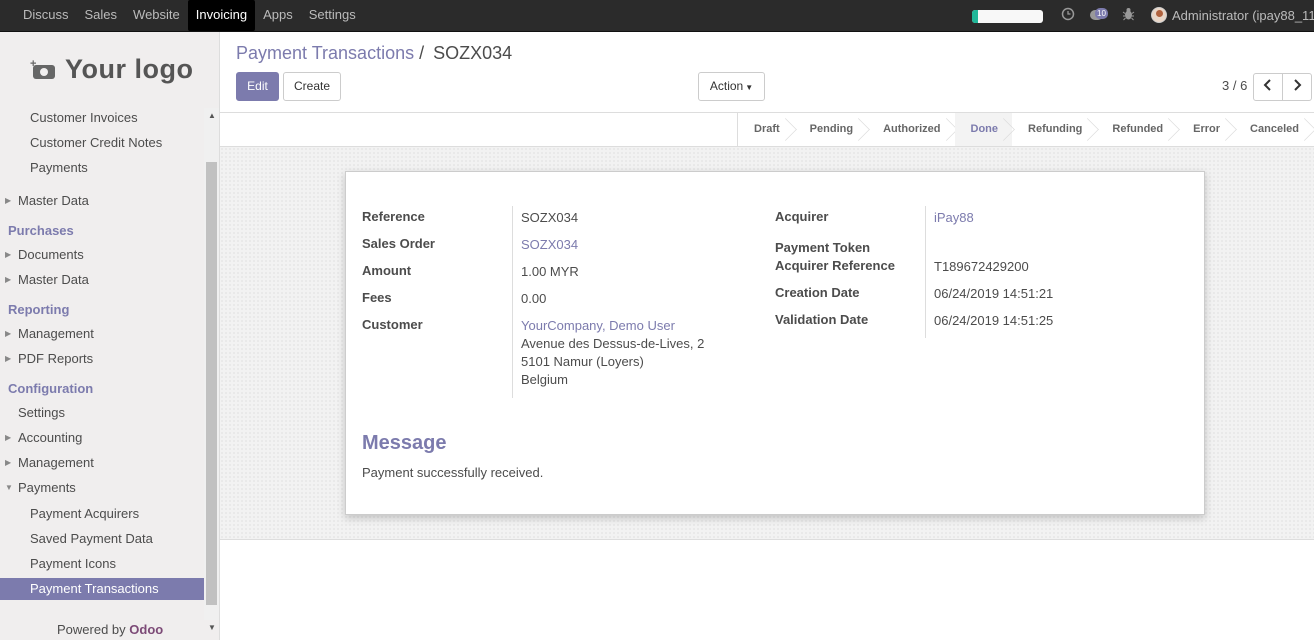 This screenshot has width=1314, height=640. What do you see at coordinates (1232, 15) in the screenshot?
I see `user-menu: Administrator (ipay88_11` at bounding box center [1232, 15].